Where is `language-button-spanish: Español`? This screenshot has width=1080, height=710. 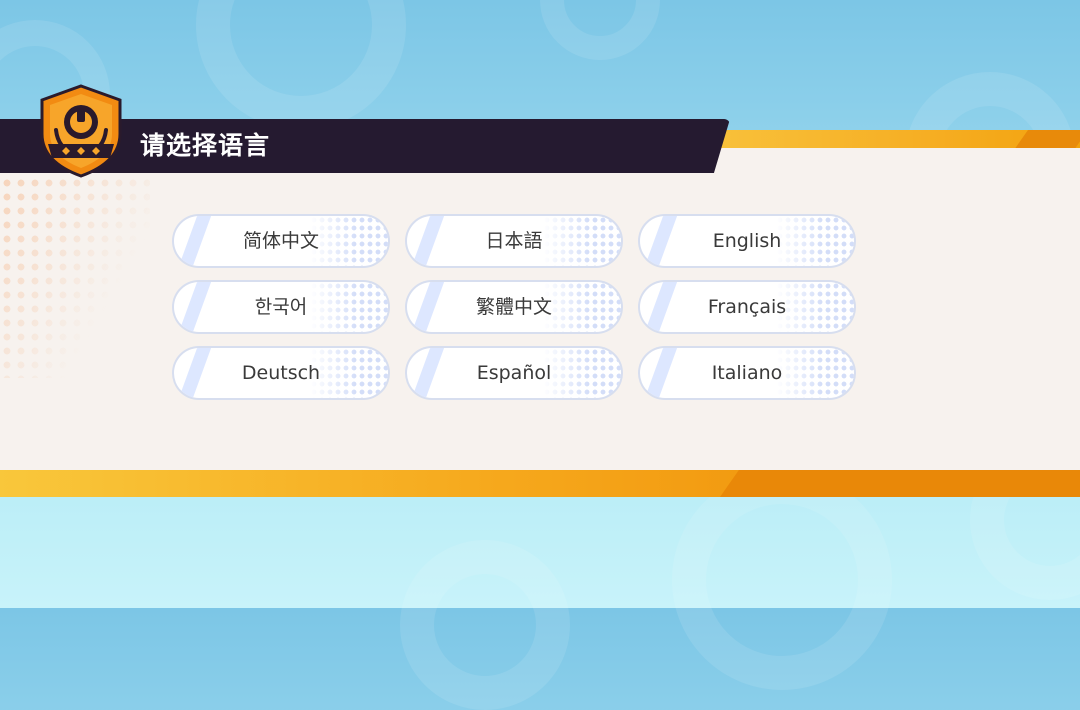 language-button-spanish: Español is located at coordinates (514, 373).